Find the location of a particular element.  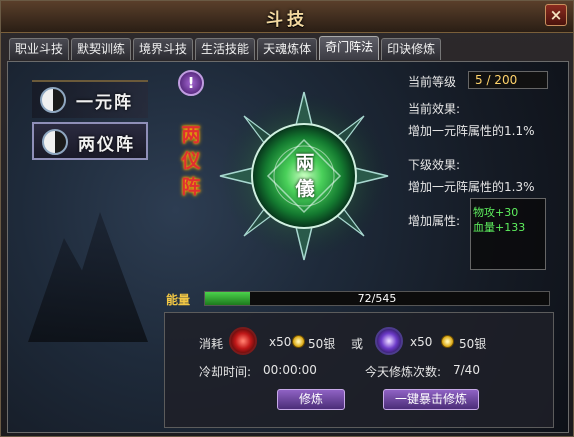

formation-item-liangyi: 两仪阵 is located at coordinates (90, 141).